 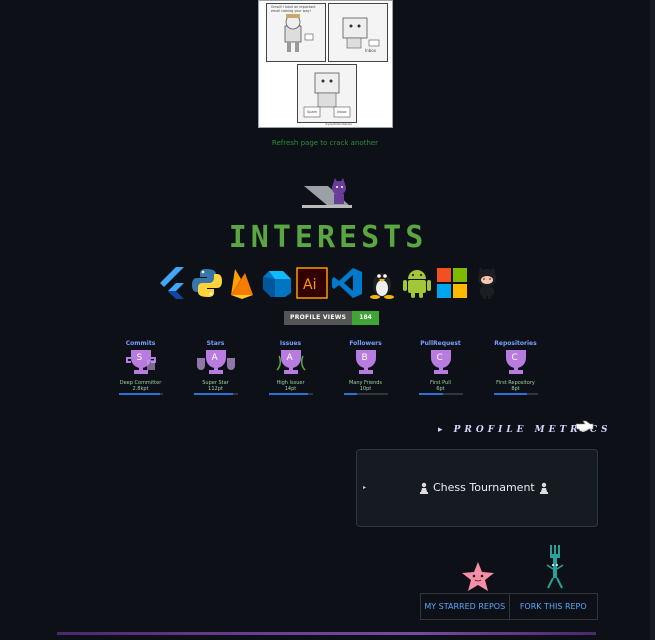 What do you see at coordinates (342, 112) in the screenshot?
I see `comic-label-inbox: Inbox` at bounding box center [342, 112].